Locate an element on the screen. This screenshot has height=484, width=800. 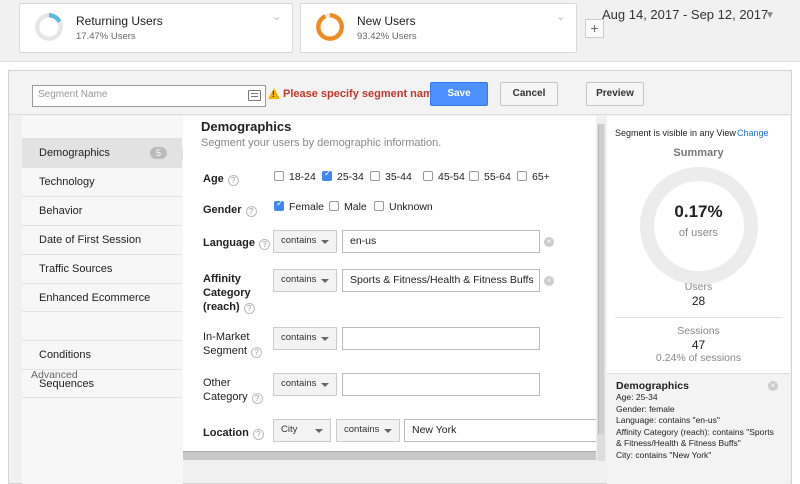
other-category-operator-select: contains is located at coordinates (305, 384).